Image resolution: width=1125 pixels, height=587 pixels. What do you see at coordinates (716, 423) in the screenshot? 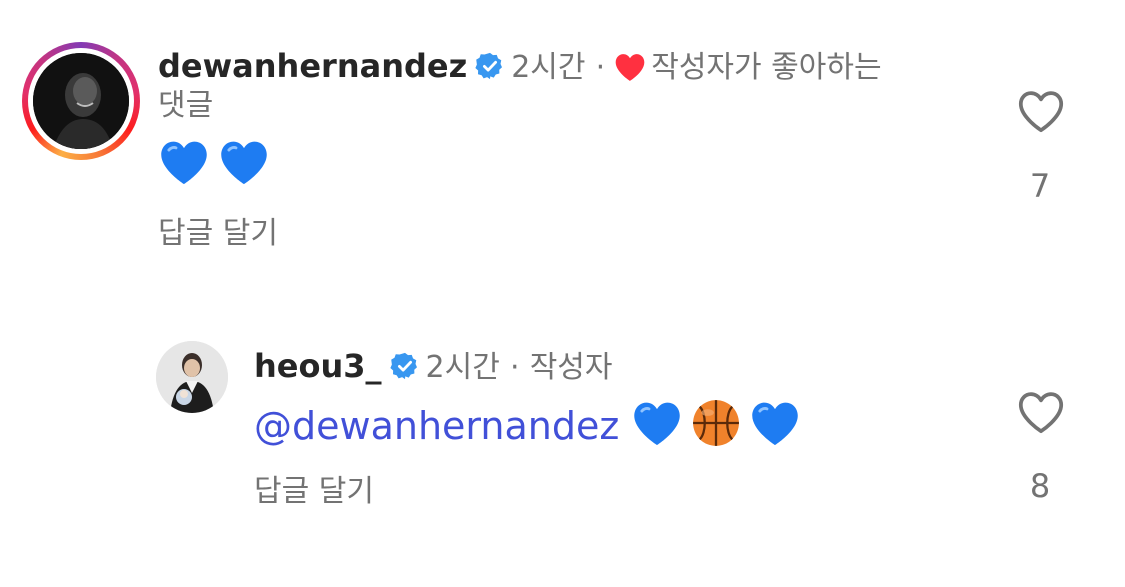
I see `basketball-icon` at bounding box center [716, 423].